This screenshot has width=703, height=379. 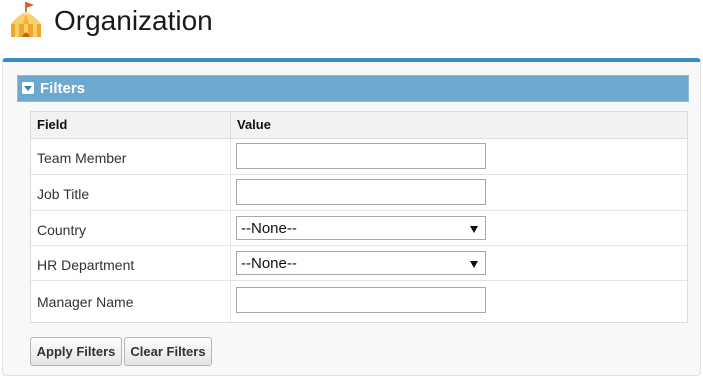 What do you see at coordinates (52, 124) in the screenshot?
I see `column-header-field: Field` at bounding box center [52, 124].